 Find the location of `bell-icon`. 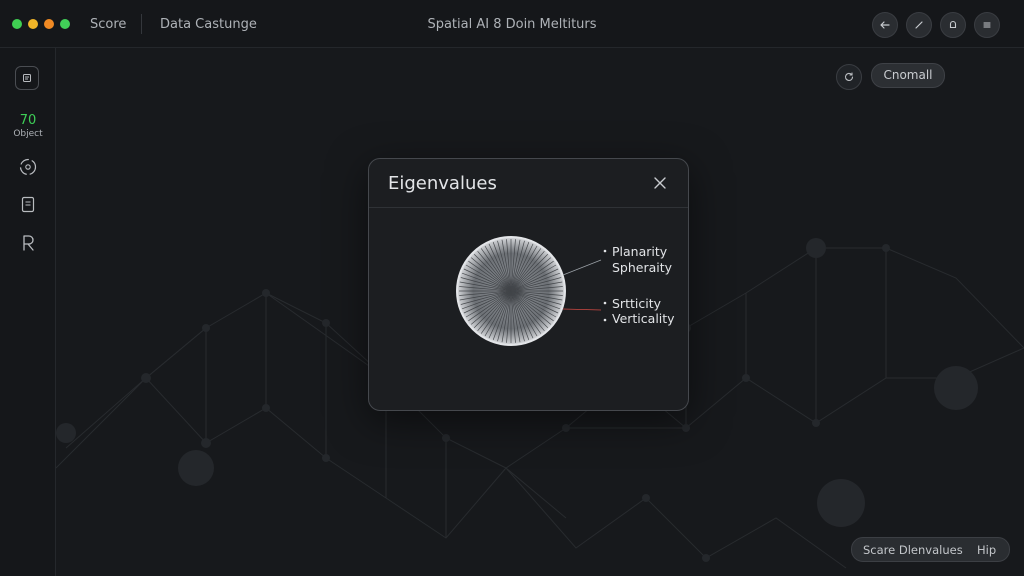

bell-icon is located at coordinates (953, 24).